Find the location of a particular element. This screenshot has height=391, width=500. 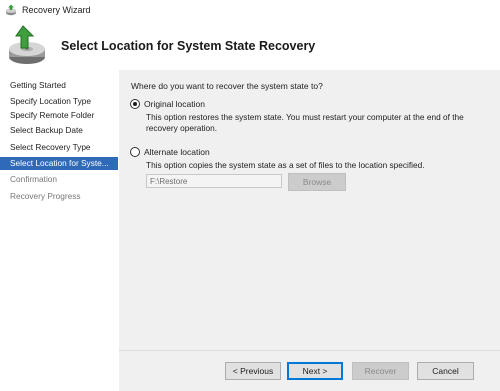

recover-button: Recover is located at coordinates (380, 371).